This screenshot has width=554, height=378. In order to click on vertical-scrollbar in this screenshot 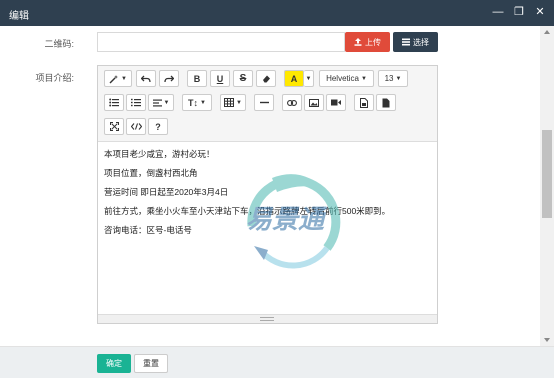, I will do `click(547, 186)`.